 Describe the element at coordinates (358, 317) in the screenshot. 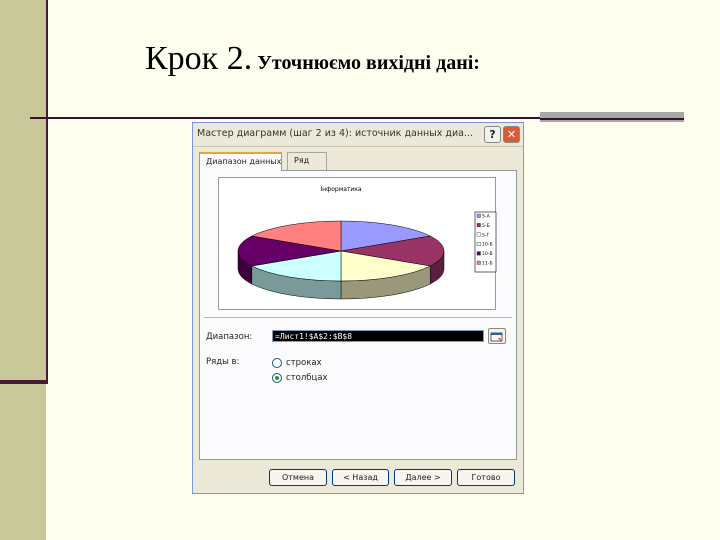

I see `panel-separator` at that location.